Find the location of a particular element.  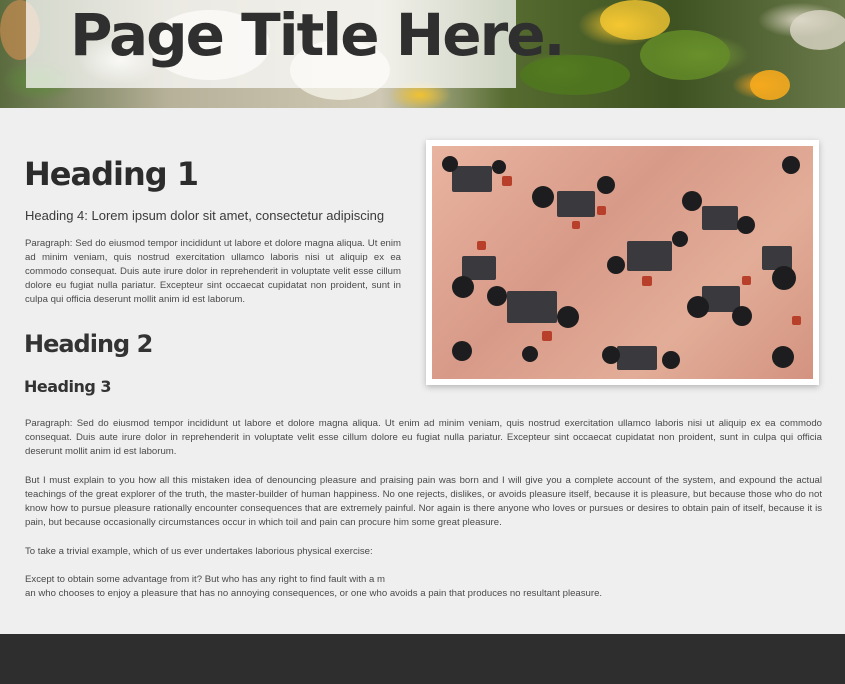

heading-3: Heading 3 is located at coordinates (68, 386).